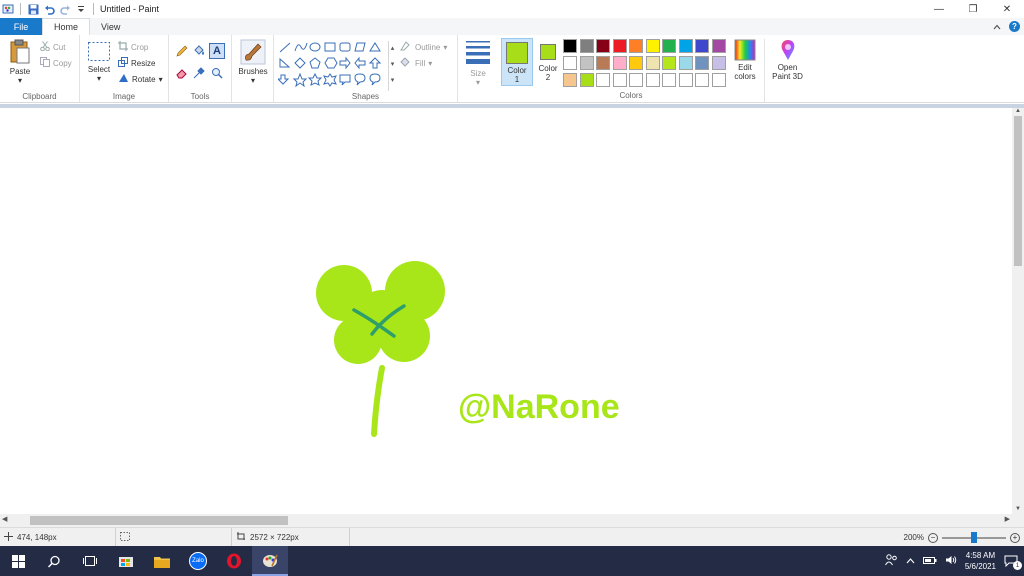  I want to click on undo-icon, so click(49, 9).